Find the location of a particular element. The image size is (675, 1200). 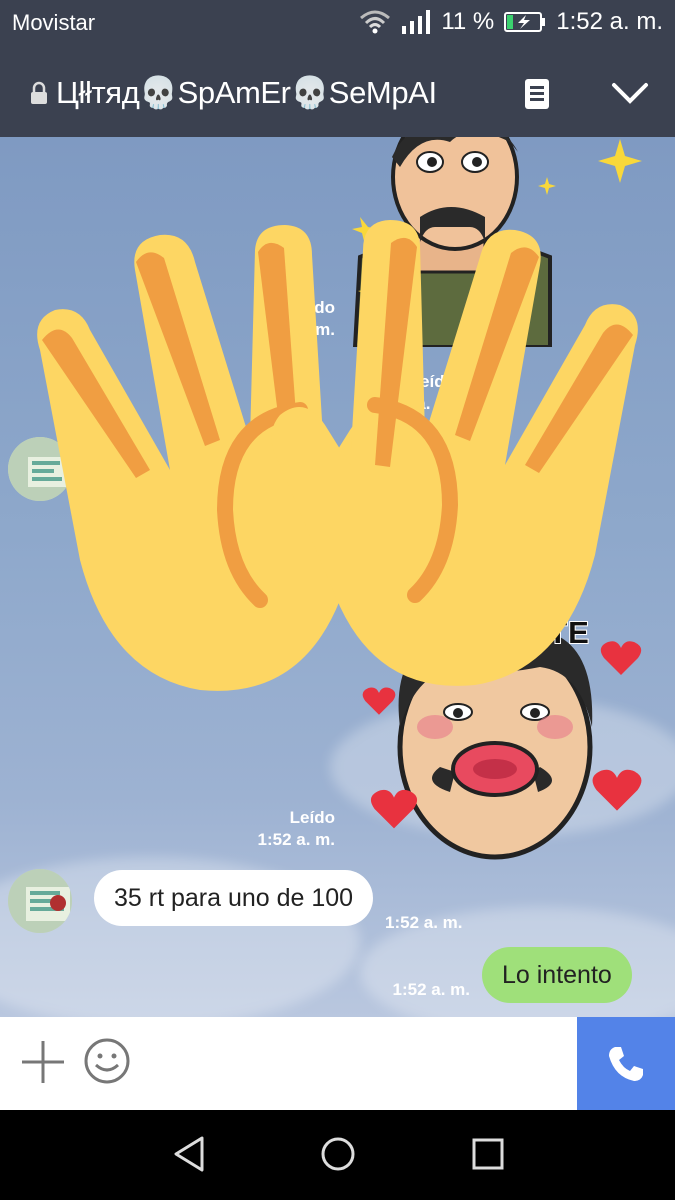

system-nav-bar is located at coordinates (337, 1155).